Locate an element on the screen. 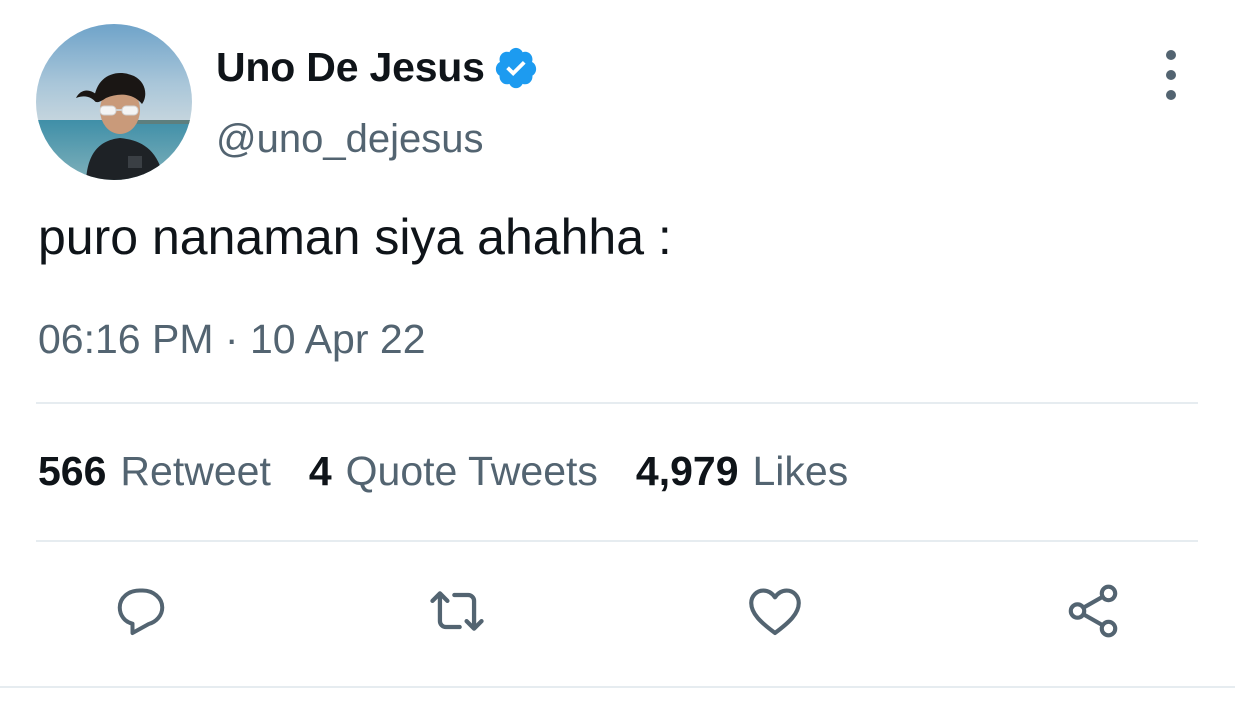 This screenshot has width=1235, height=705. avatar is located at coordinates (114, 102).